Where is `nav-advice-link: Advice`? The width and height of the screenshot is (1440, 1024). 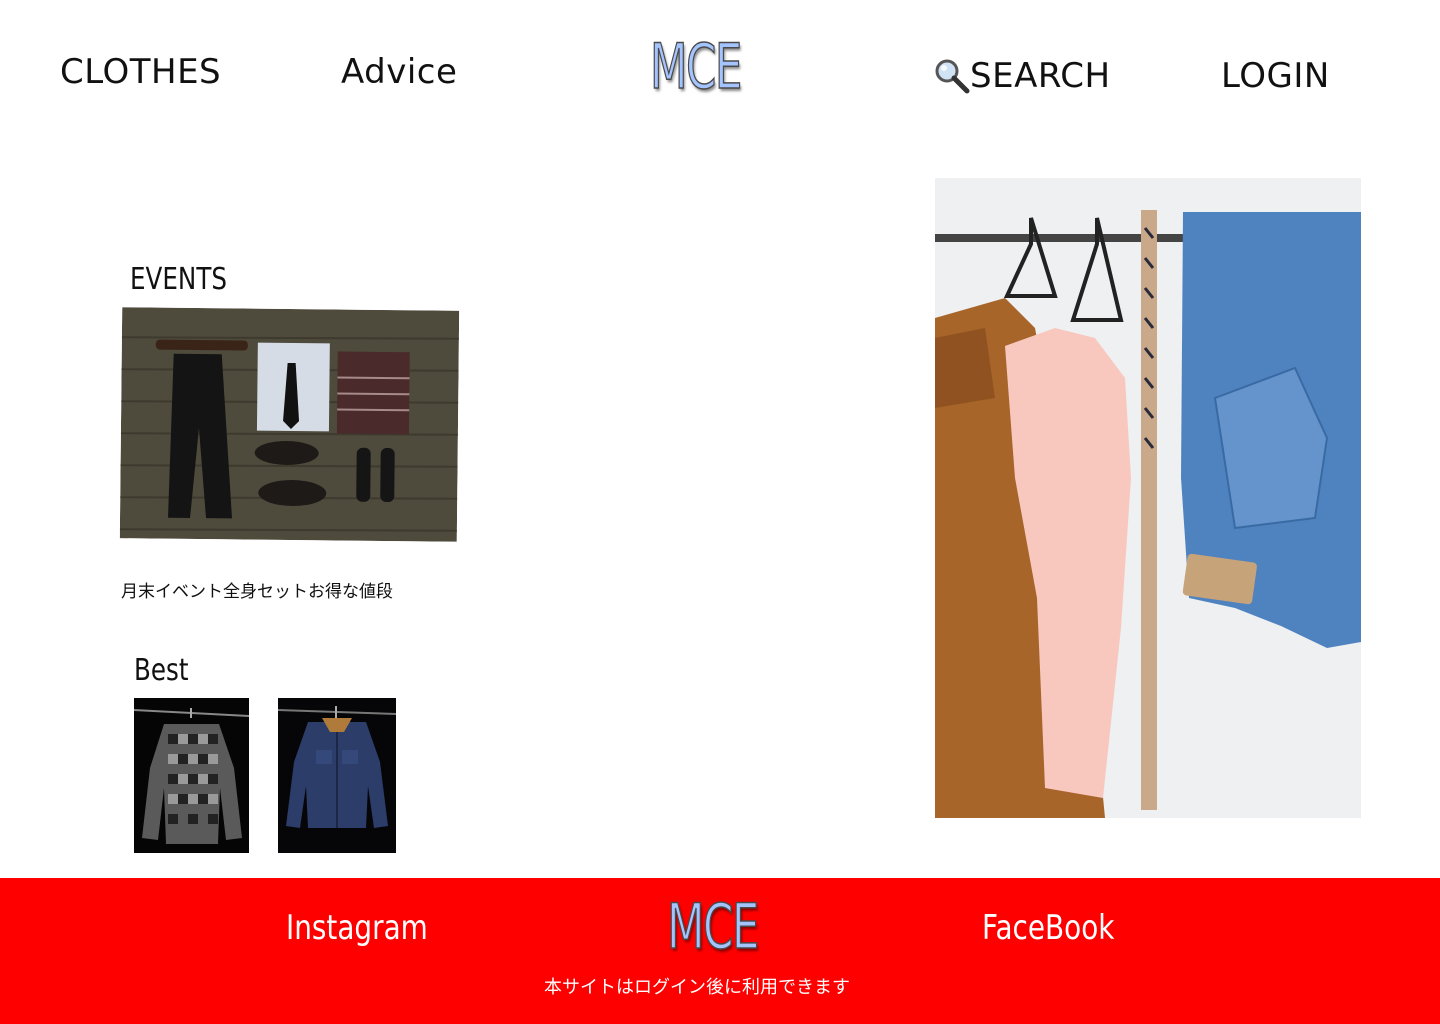
nav-advice-link: Advice is located at coordinates (399, 72).